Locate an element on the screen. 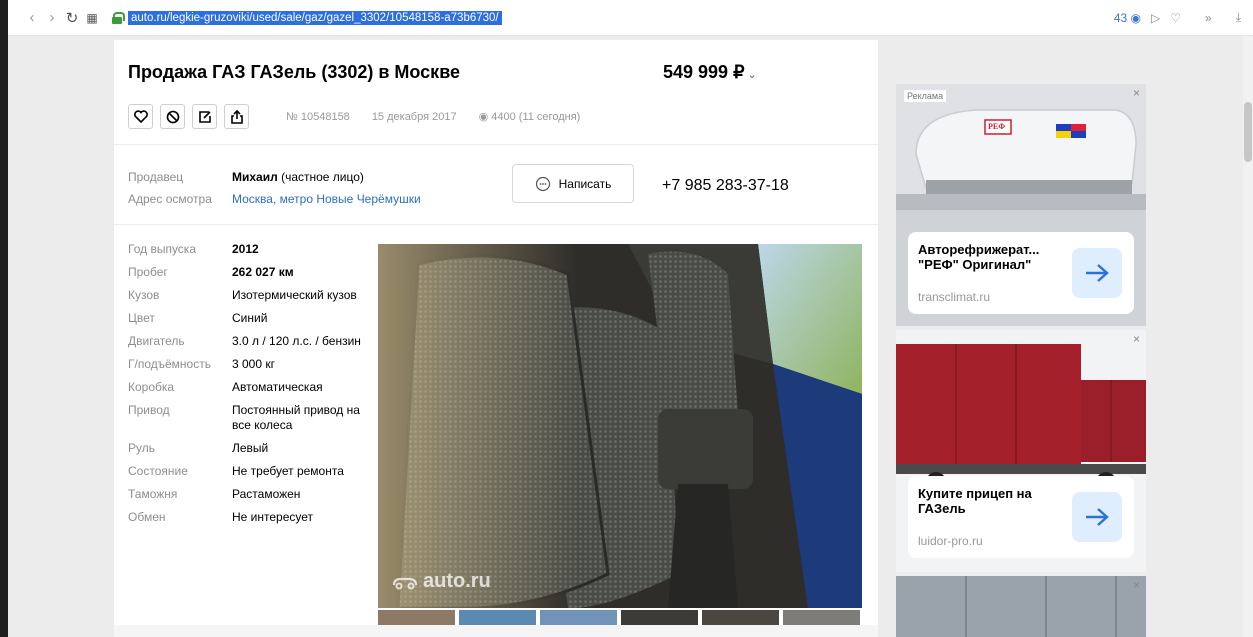 Image resolution: width=1253 pixels, height=637 pixels. spec-key: Обмен is located at coordinates (147, 517).